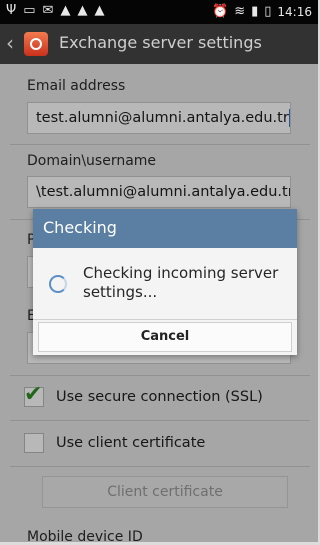 Image resolution: width=320 pixels, height=545 pixels. I want to click on status-bar: Ψ ▭ ✉ ▲ ▲ ▲ ⏰ ≋ ▮ ▯ 14:16, so click(159, 12).